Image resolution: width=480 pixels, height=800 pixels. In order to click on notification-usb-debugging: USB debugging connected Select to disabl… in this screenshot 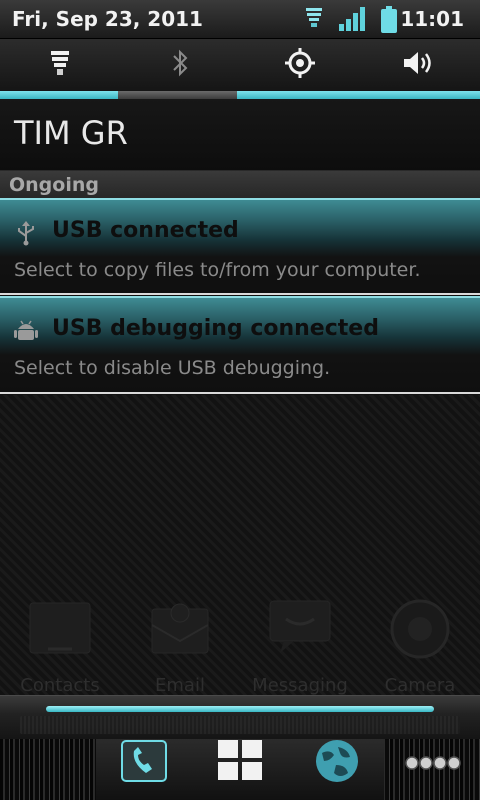, I will do `click(240, 344)`.